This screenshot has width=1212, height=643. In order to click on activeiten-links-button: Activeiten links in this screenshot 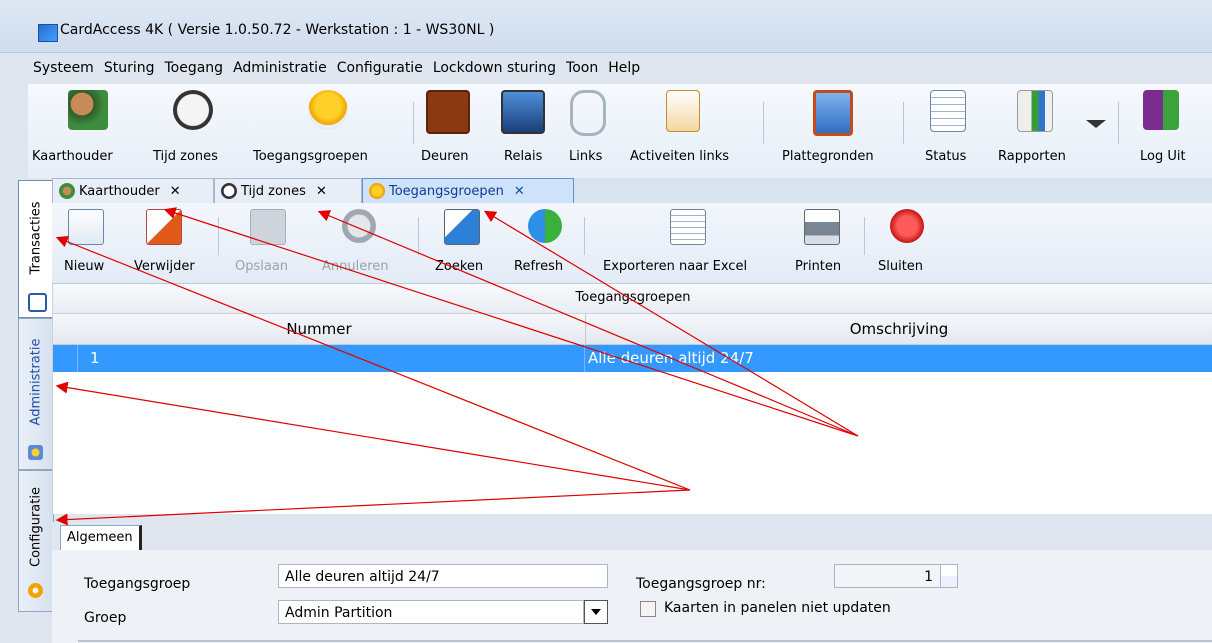, I will do `click(683, 128)`.